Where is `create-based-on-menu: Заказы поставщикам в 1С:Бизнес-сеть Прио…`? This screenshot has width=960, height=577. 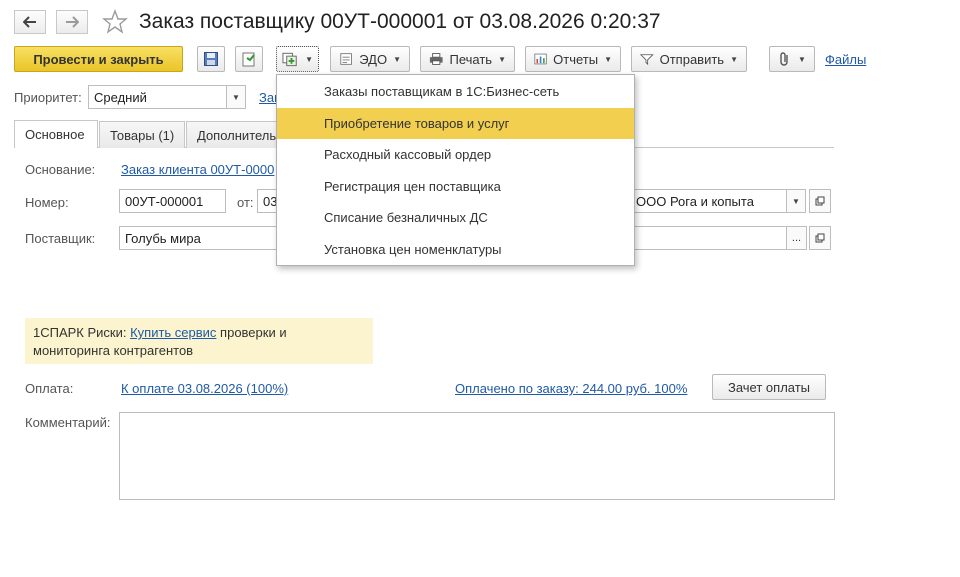 create-based-on-menu: Заказы поставщикам в 1С:Бизнес-сеть Прио… is located at coordinates (455, 170).